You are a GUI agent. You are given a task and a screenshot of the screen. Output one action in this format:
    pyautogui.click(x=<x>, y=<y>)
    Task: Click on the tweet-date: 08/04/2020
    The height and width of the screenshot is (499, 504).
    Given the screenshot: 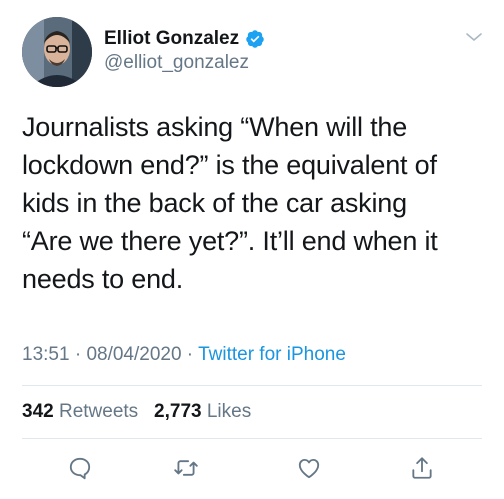 What is the action you would take?
    pyautogui.click(x=134, y=354)
    